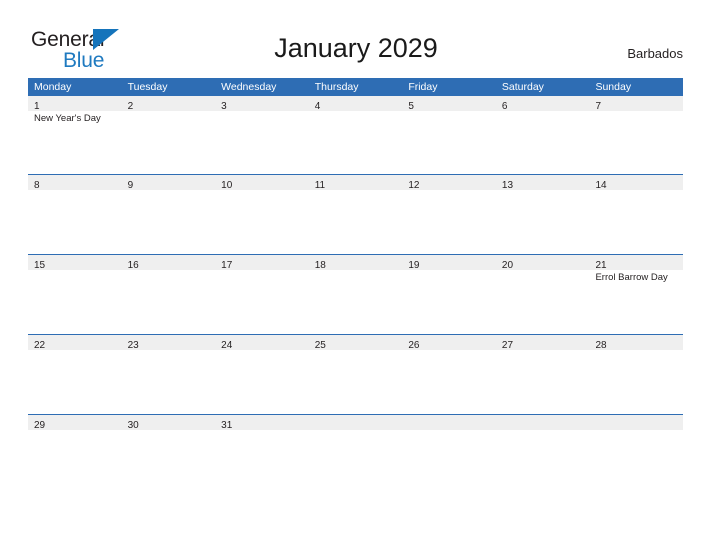  Describe the element at coordinates (75, 263) in the screenshot. I see `day-number-band: 15` at that location.